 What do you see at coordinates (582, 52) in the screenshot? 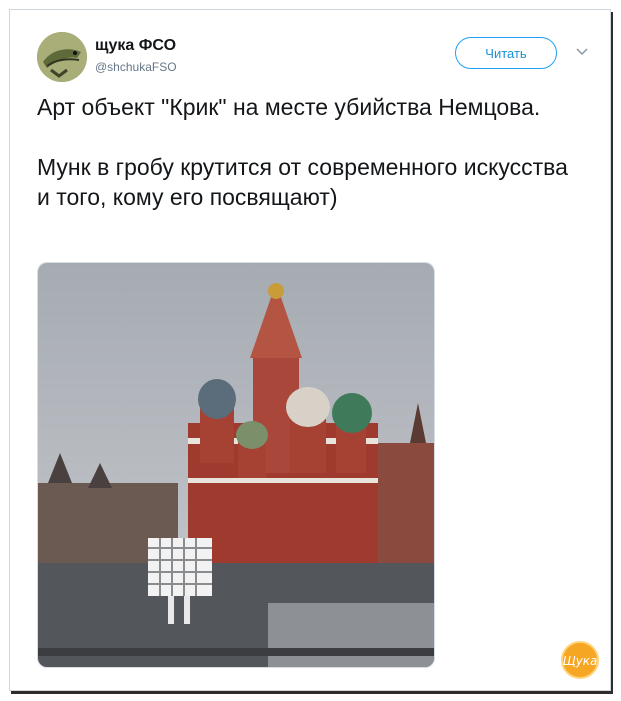
I see `chevron-down-icon` at bounding box center [582, 52].